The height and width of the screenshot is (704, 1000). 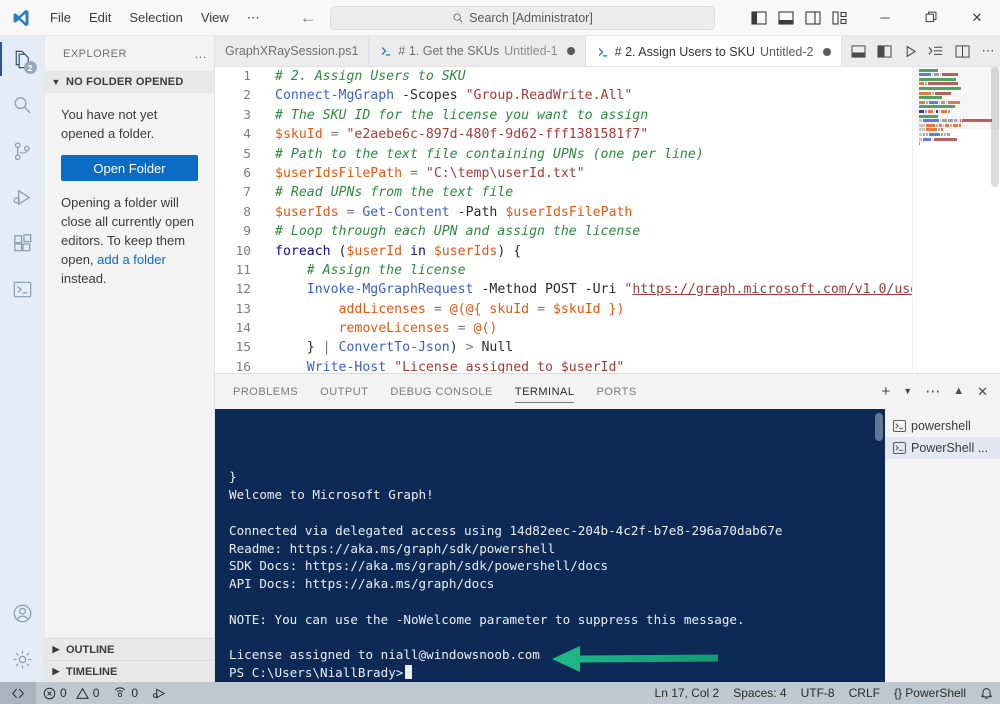 I want to click on activity-item-run-and-debug, so click(x=22, y=197).